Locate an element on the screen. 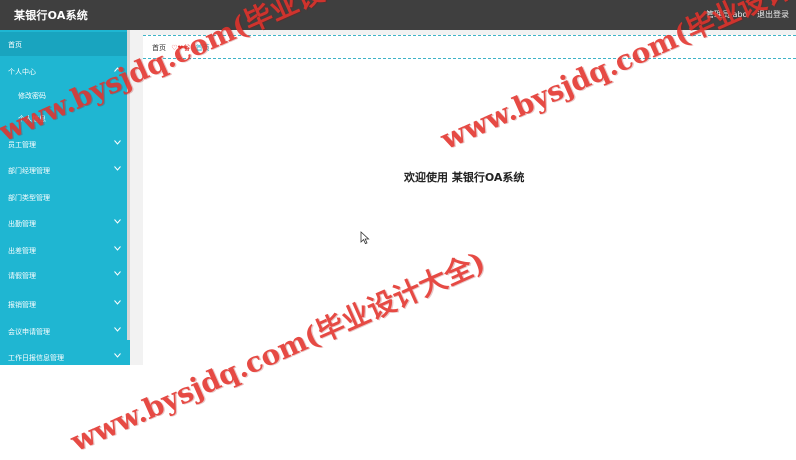 This screenshot has width=796, height=460. sidebar-item-attendance-mgmt: 出勤管理 is located at coordinates (63, 223).